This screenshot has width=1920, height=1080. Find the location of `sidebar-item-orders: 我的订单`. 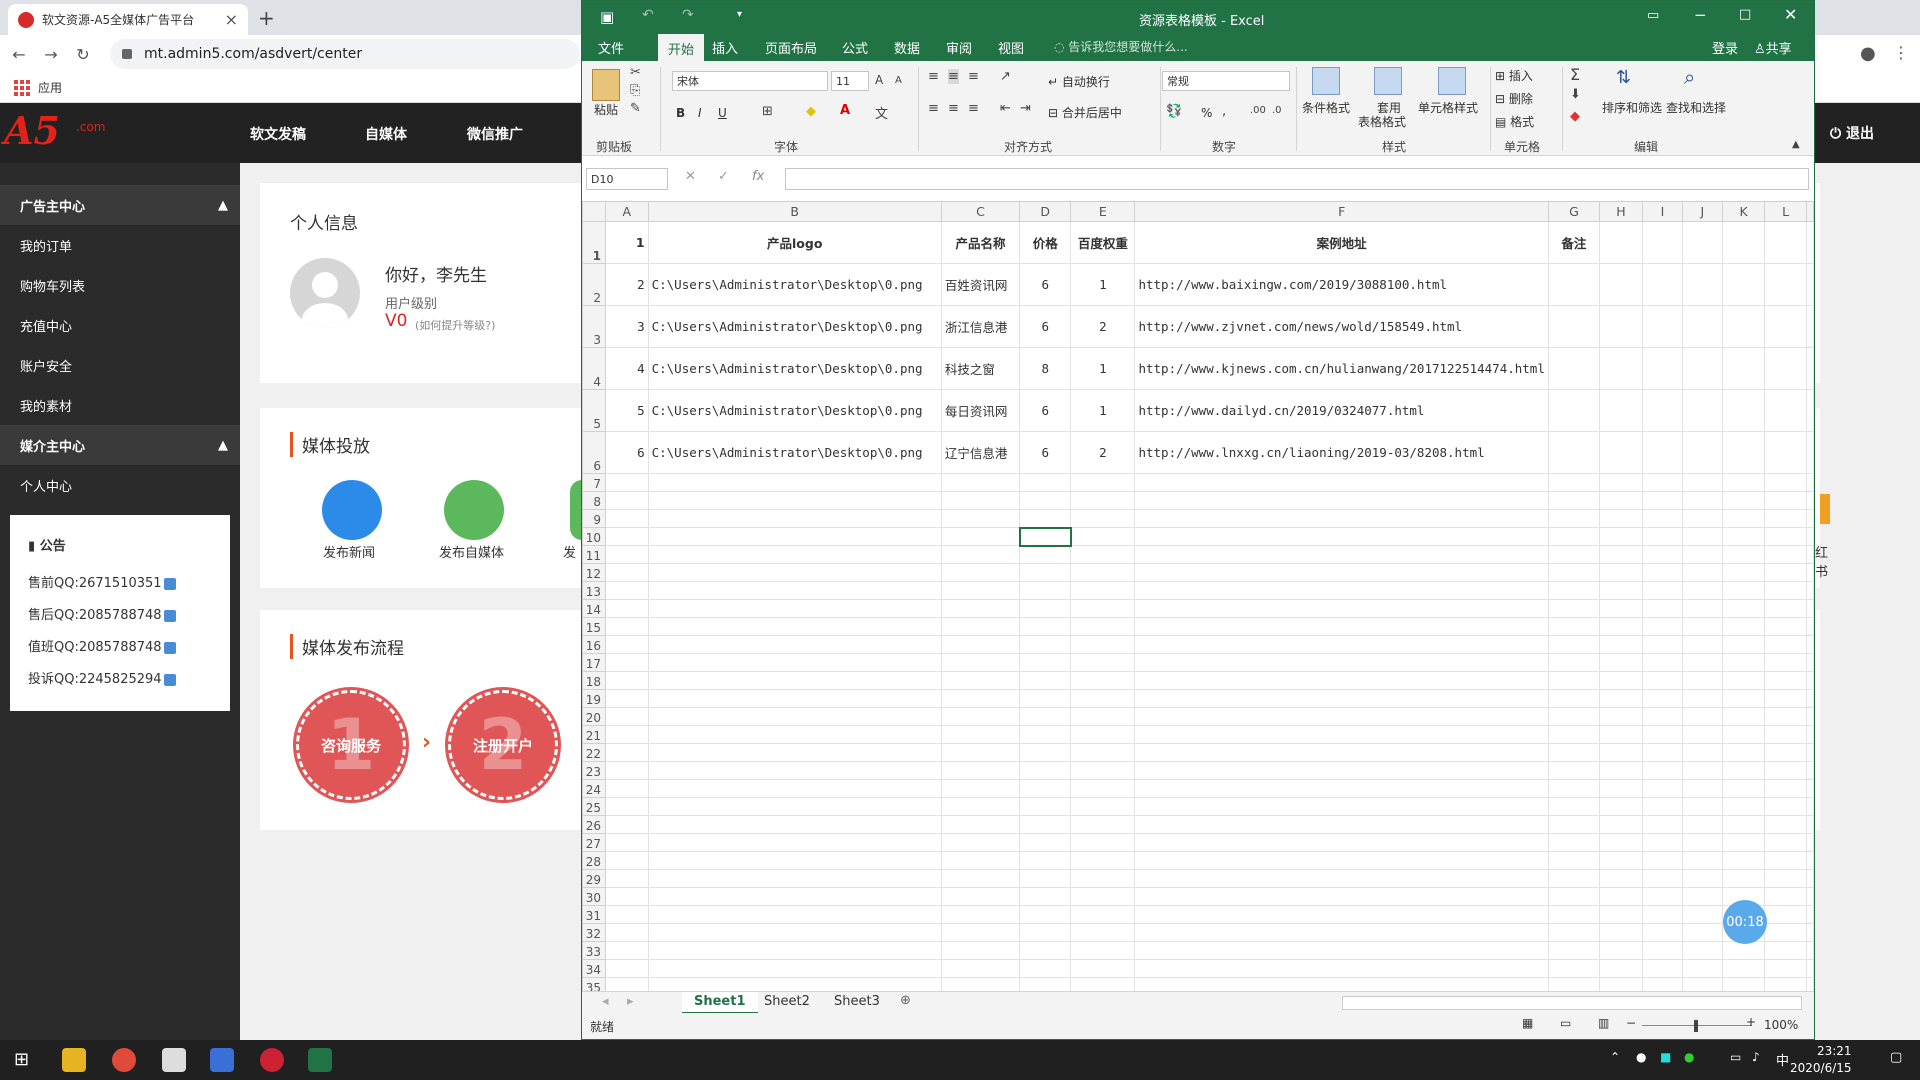

sidebar-item-orders: 我的订单 is located at coordinates (120, 245).